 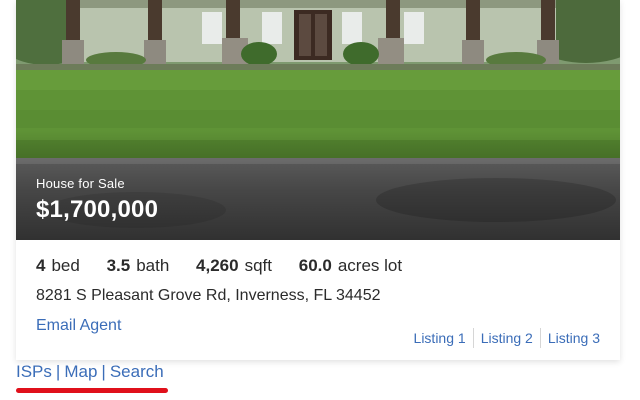 I want to click on stat-sqft-value: 4,260, so click(x=217, y=265).